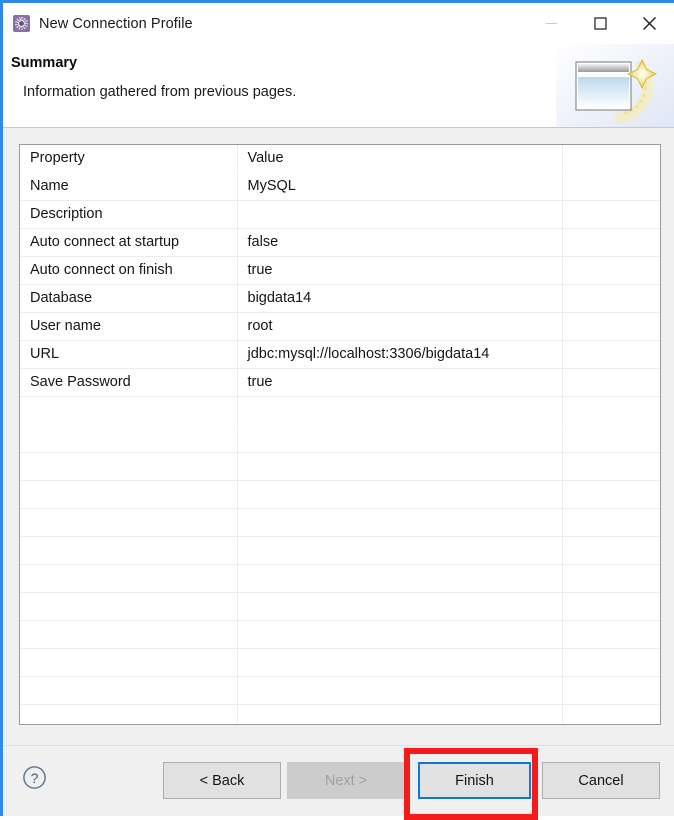 The image size is (674, 820). Describe the element at coordinates (129, 270) in the screenshot. I see `row-property: Auto connect on finish` at that location.